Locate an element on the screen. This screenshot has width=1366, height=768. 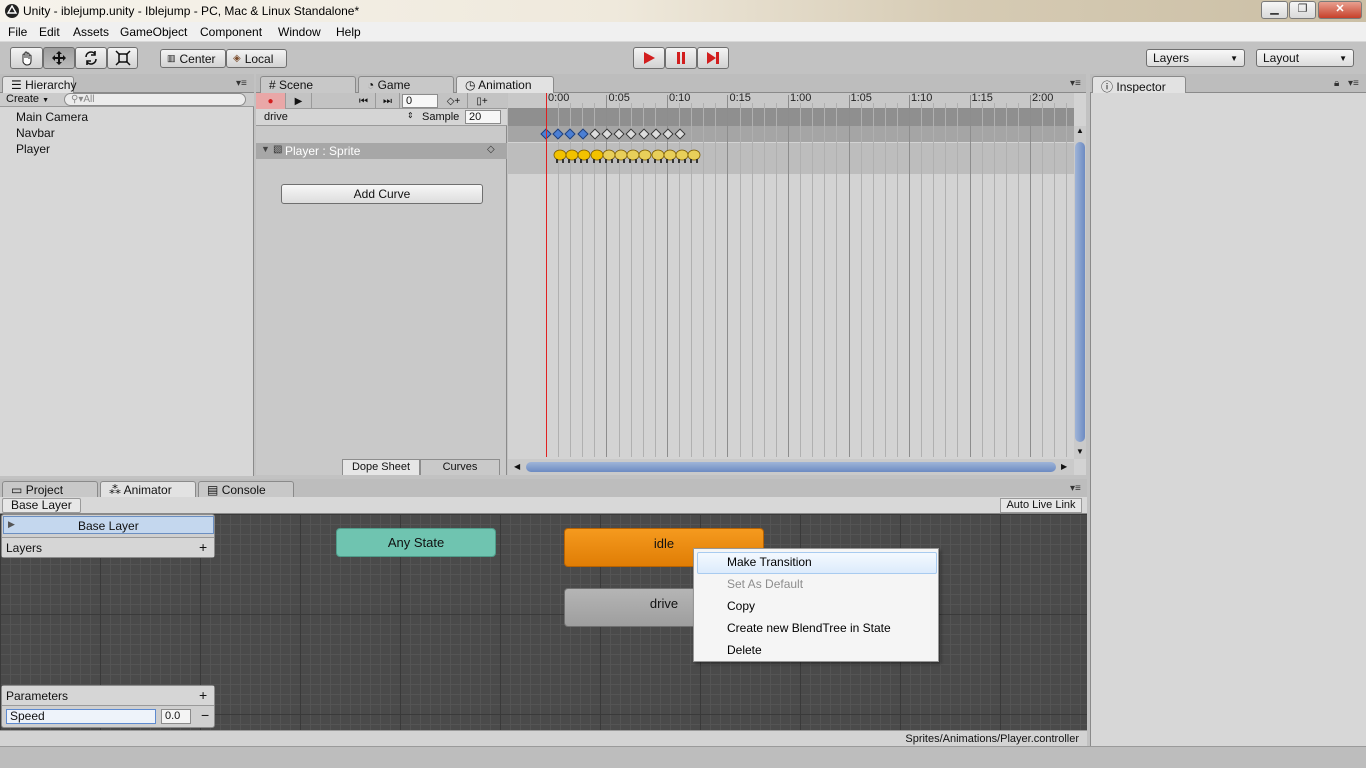
add-event-button: ▯+ is located at coordinates (482, 101).